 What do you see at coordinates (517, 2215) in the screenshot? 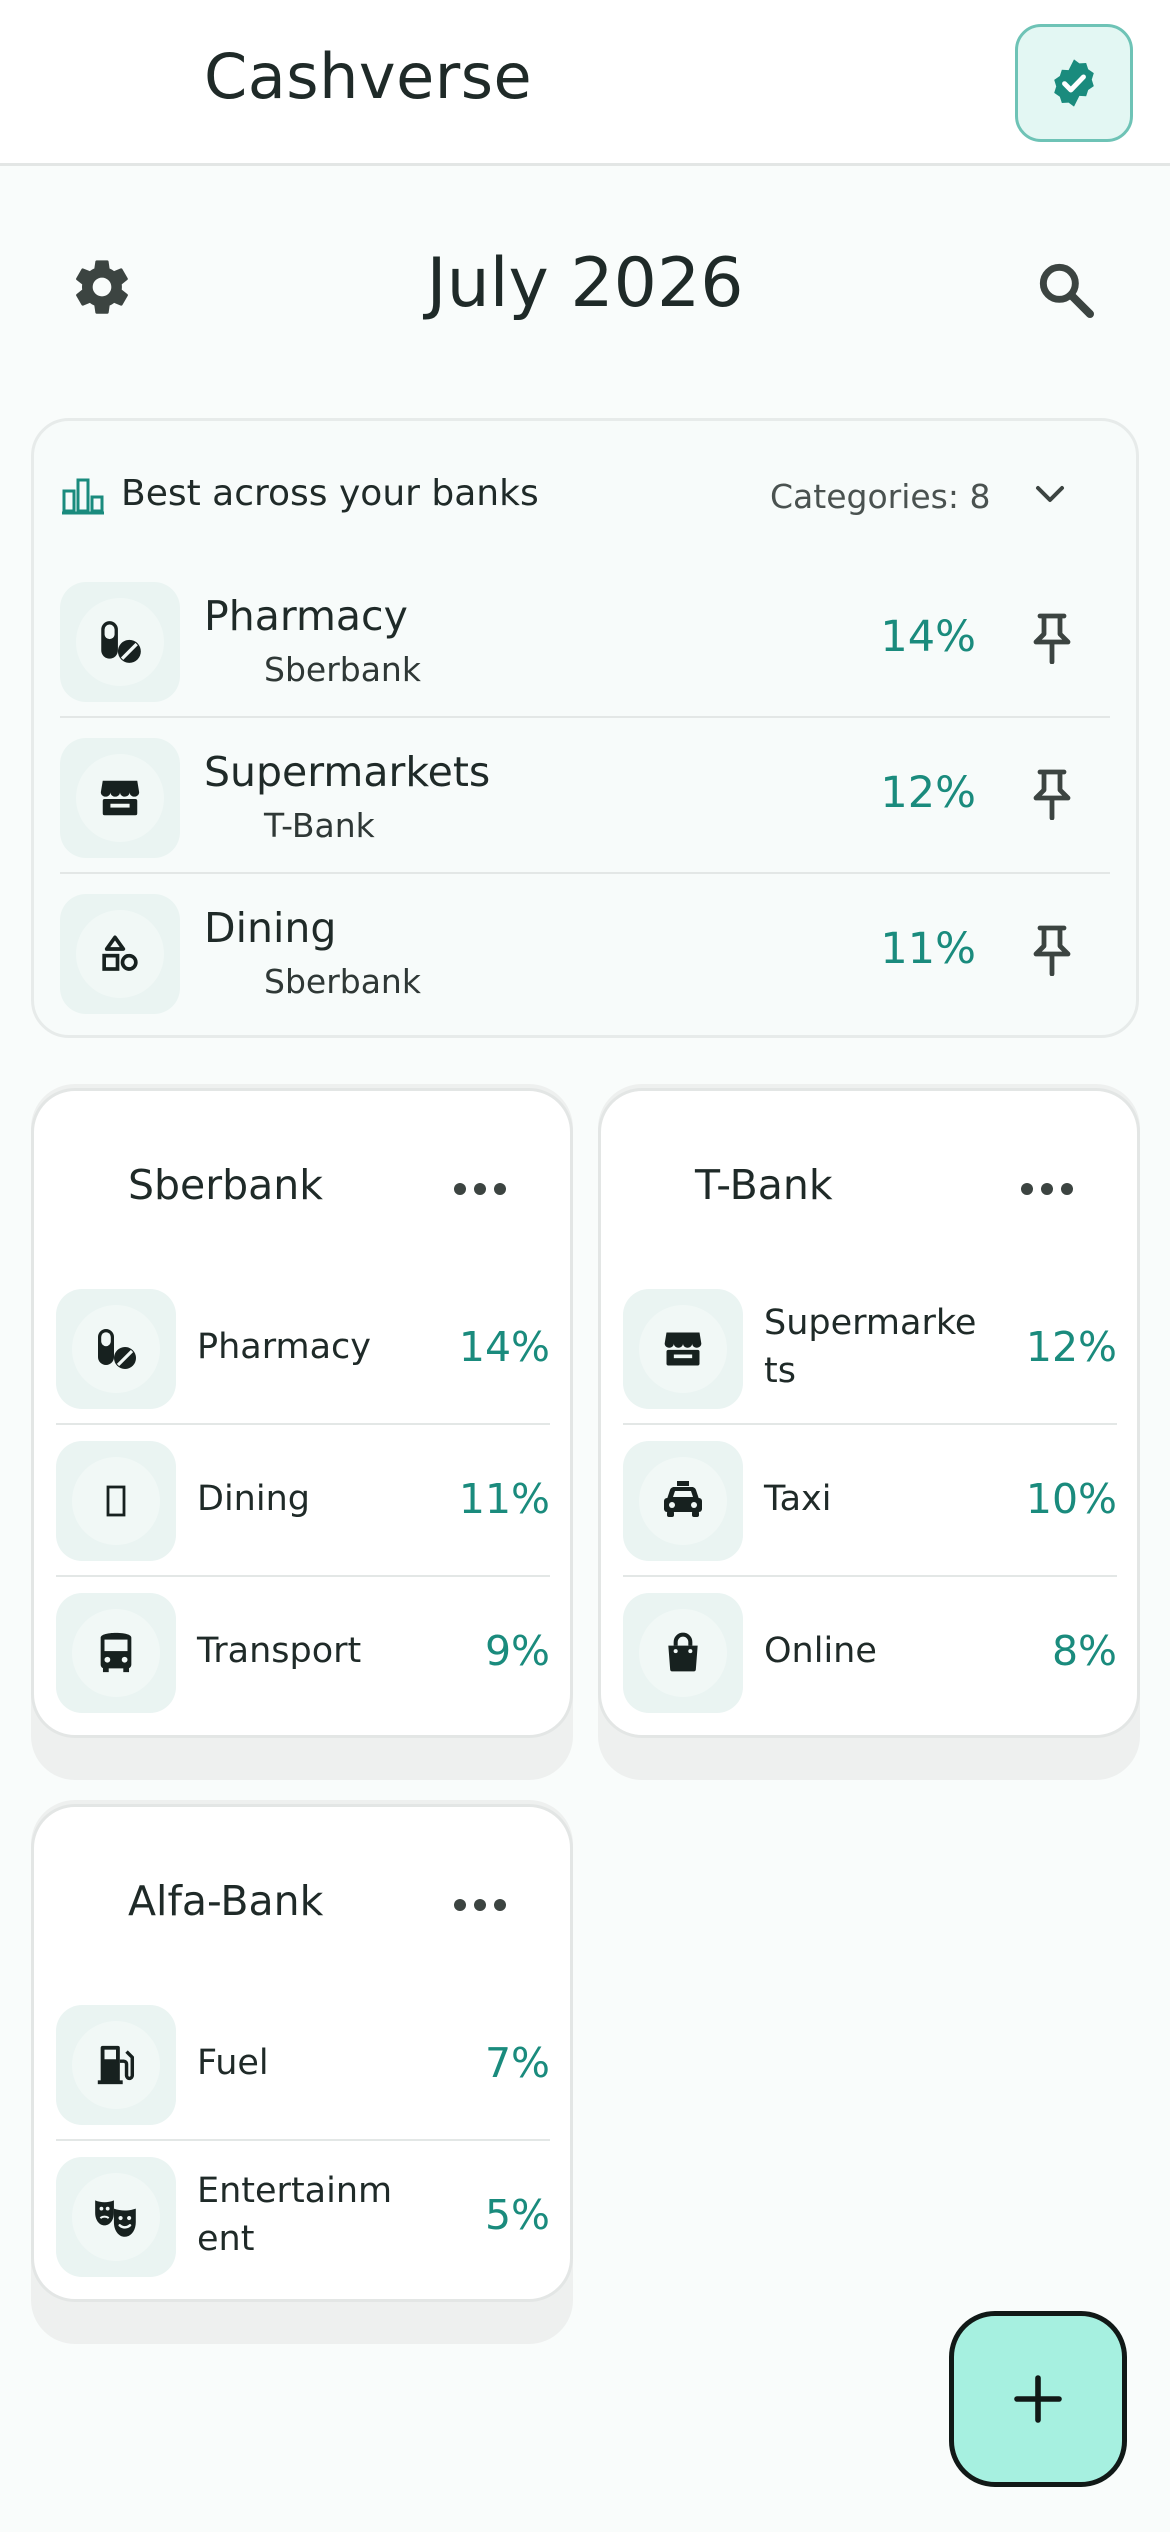
I see `cashback-percent: 5%` at bounding box center [517, 2215].